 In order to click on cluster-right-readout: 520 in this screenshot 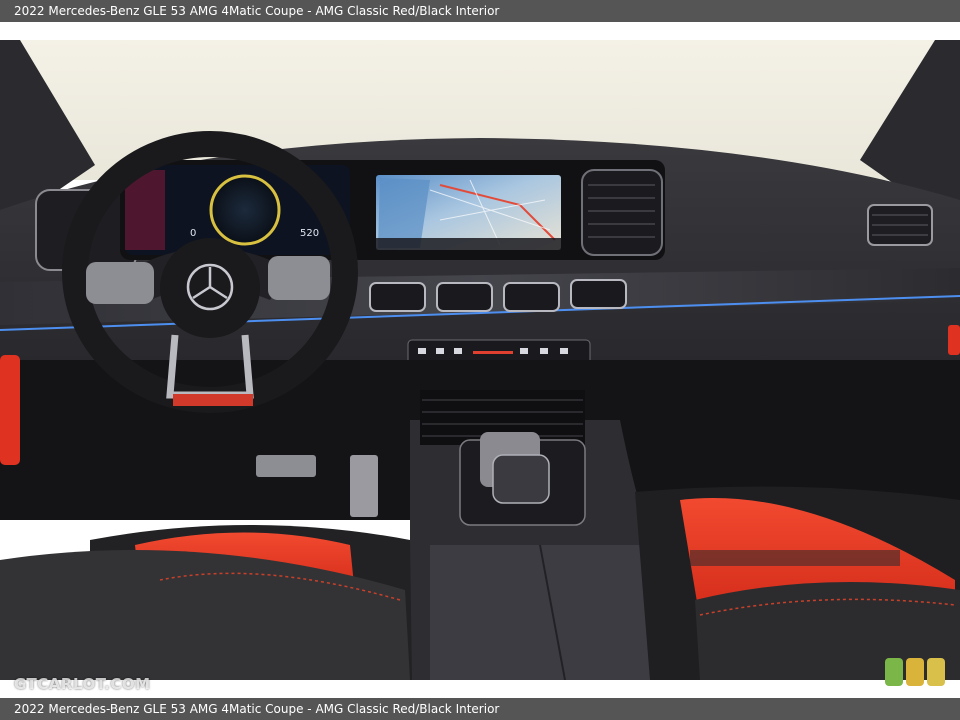, I will do `click(309, 233)`.